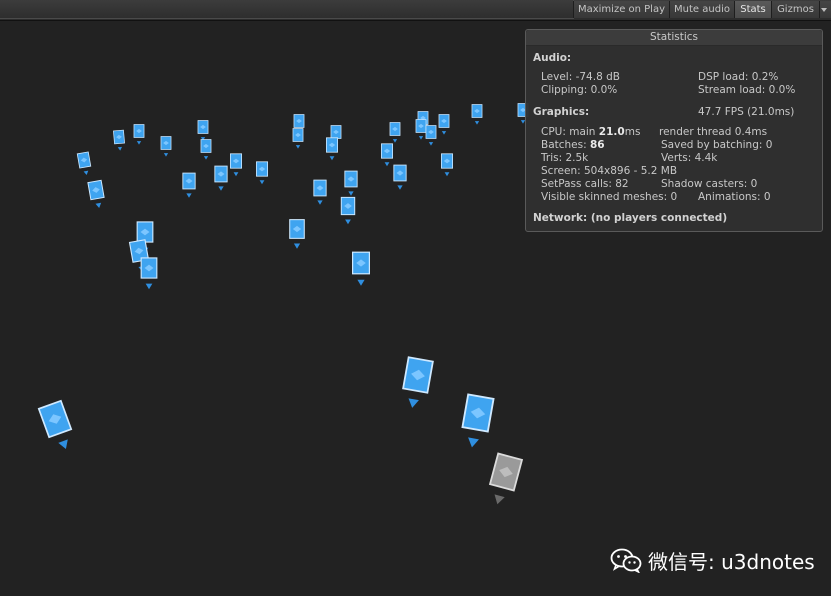  Describe the element at coordinates (561, 112) in the screenshot. I see `graphics-header: Graphics:` at that location.